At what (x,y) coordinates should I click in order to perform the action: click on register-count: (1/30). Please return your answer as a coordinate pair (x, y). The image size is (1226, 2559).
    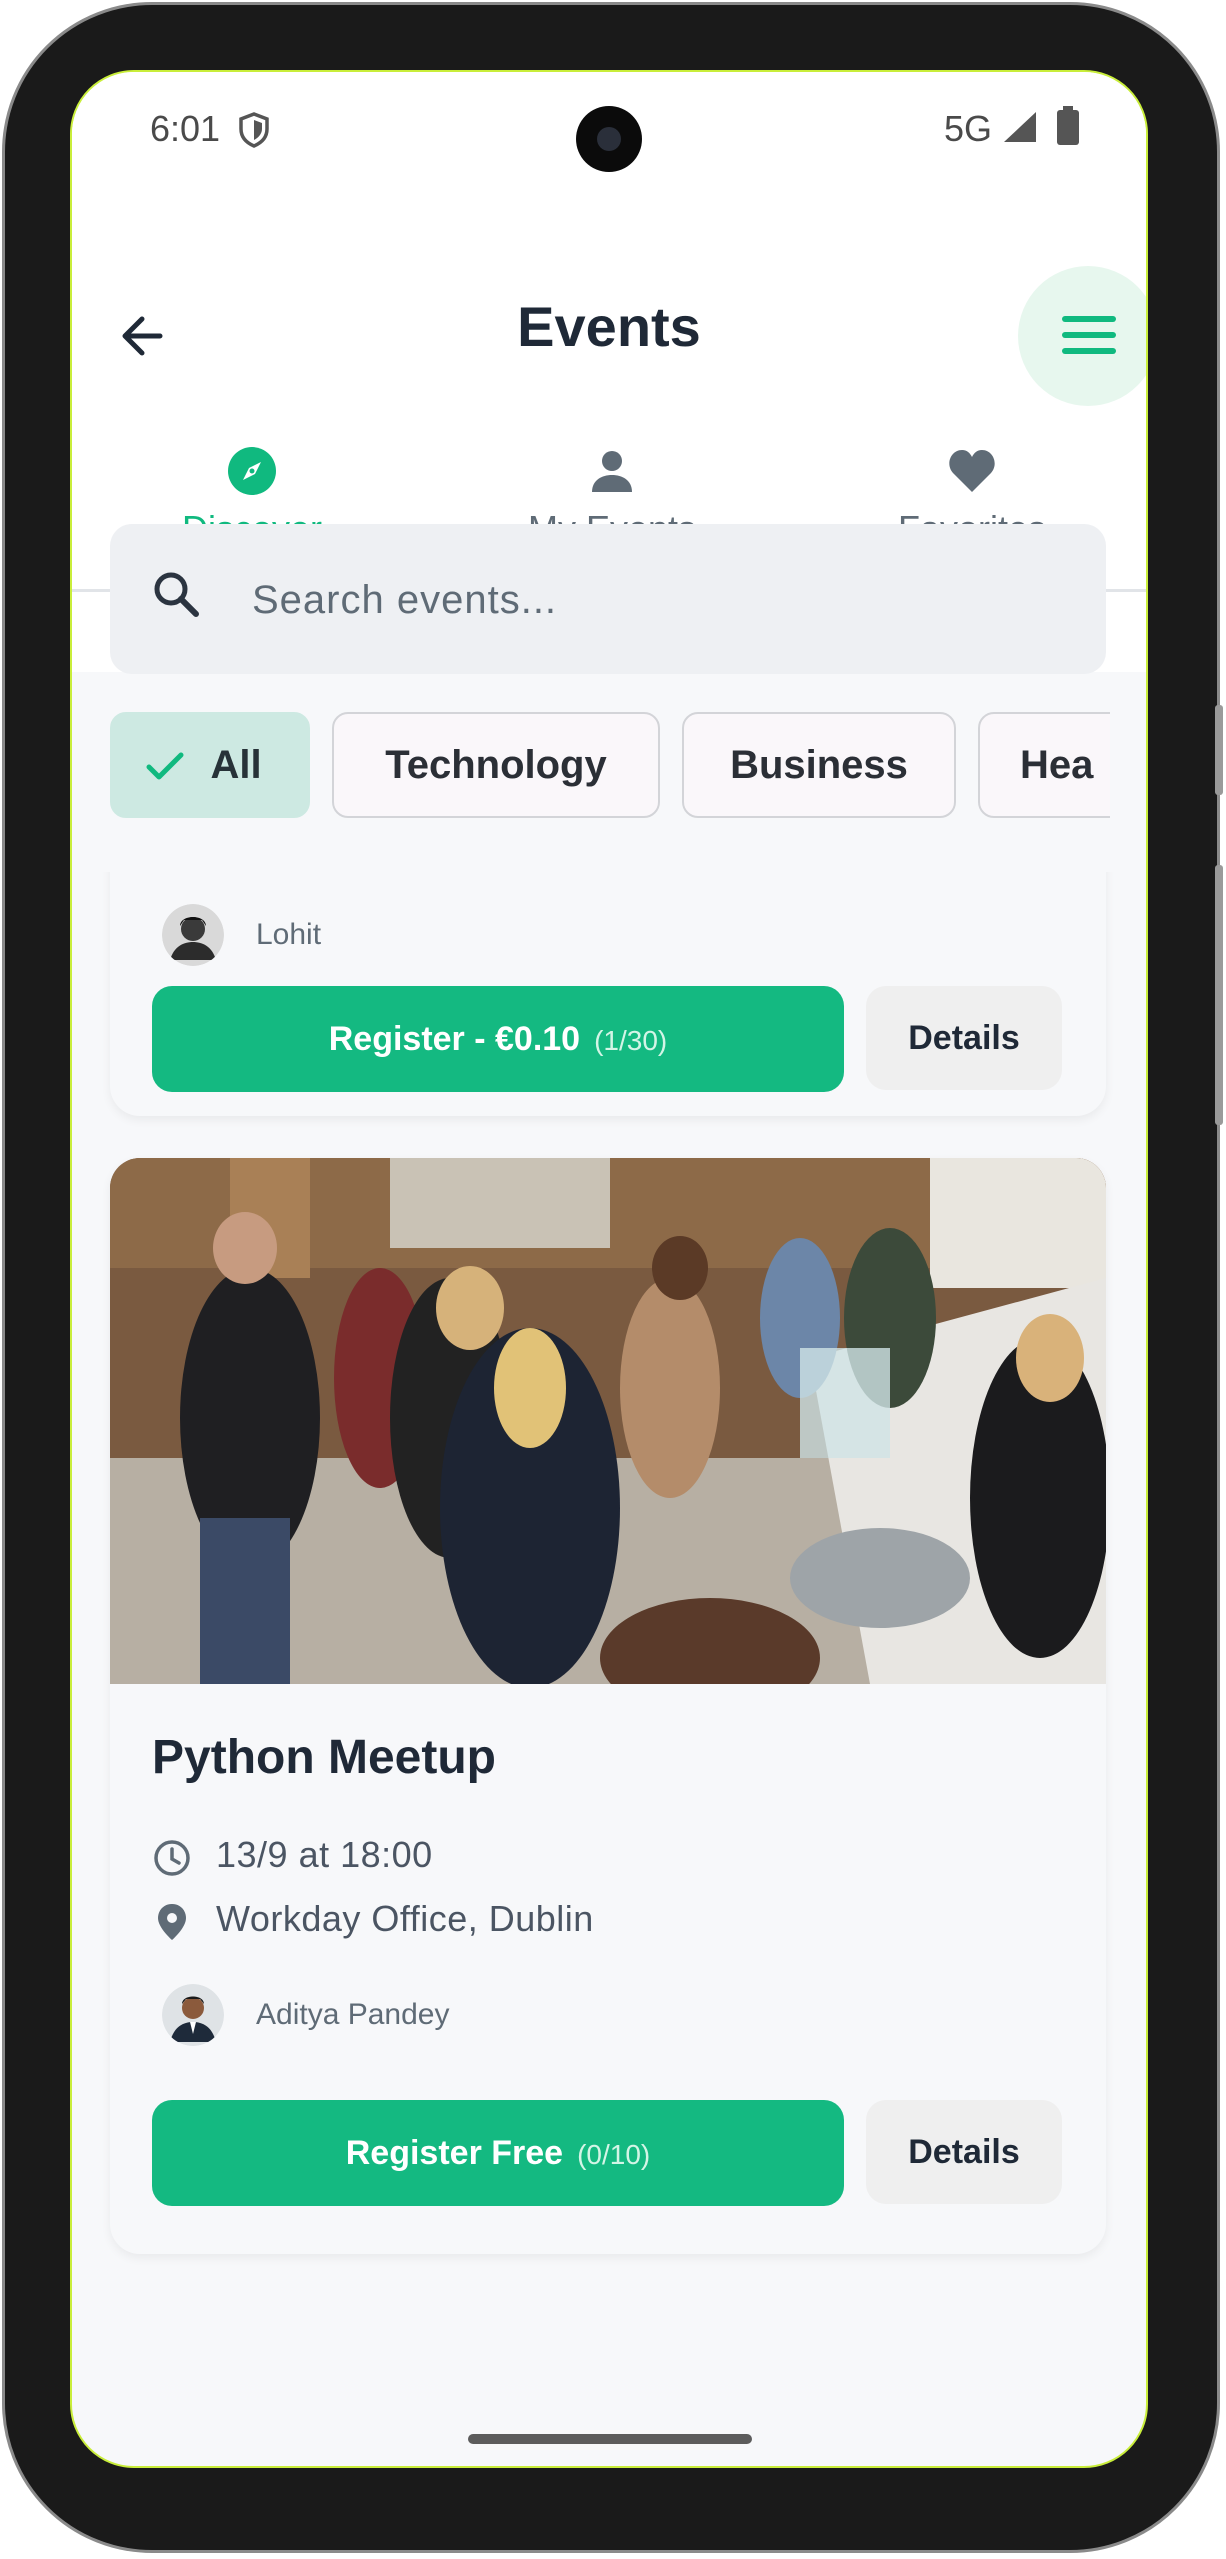
    Looking at the image, I should click on (631, 1040).